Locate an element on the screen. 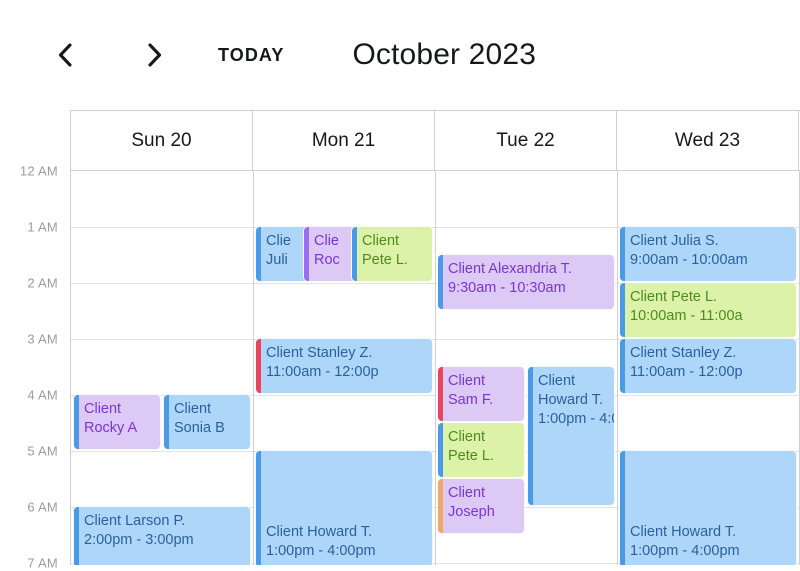 The image size is (800, 571). hour-label: 3 AM is located at coordinates (42, 339).